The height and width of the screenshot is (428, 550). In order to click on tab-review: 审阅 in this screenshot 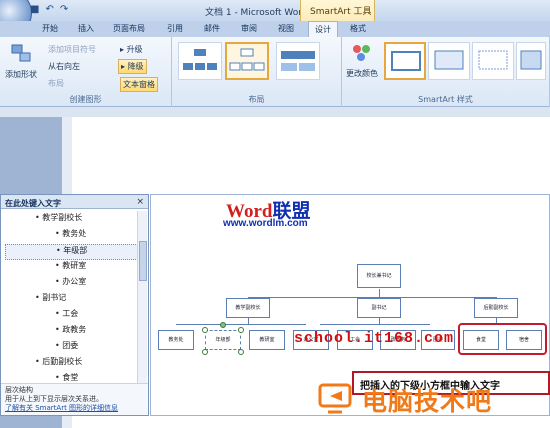, I will do `click(249, 28)`.